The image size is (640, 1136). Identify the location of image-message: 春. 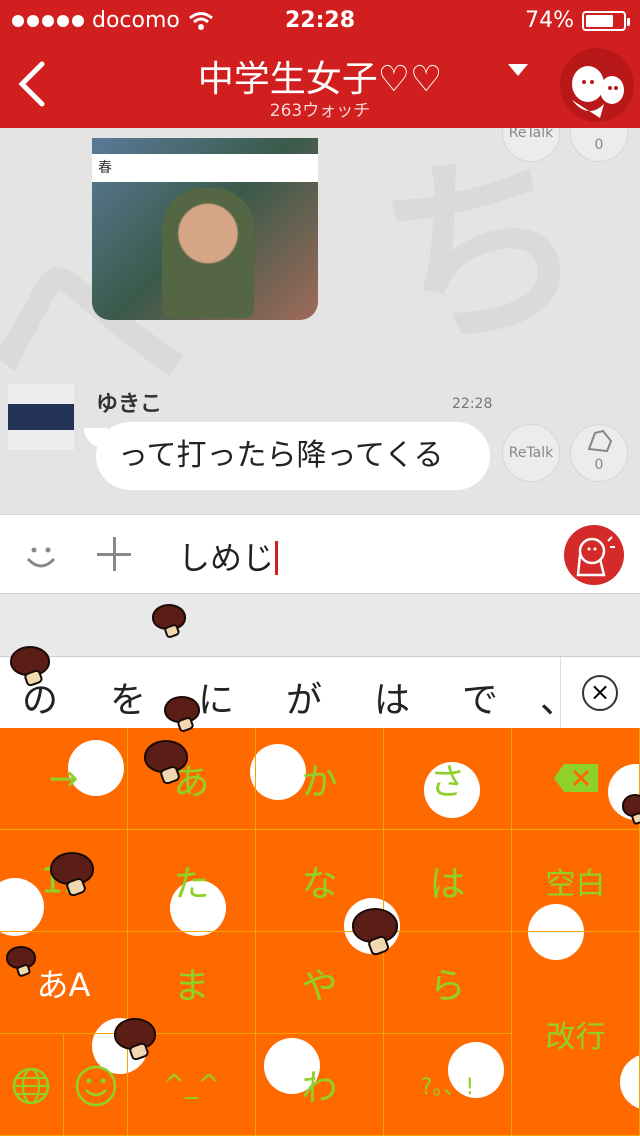
(205, 229).